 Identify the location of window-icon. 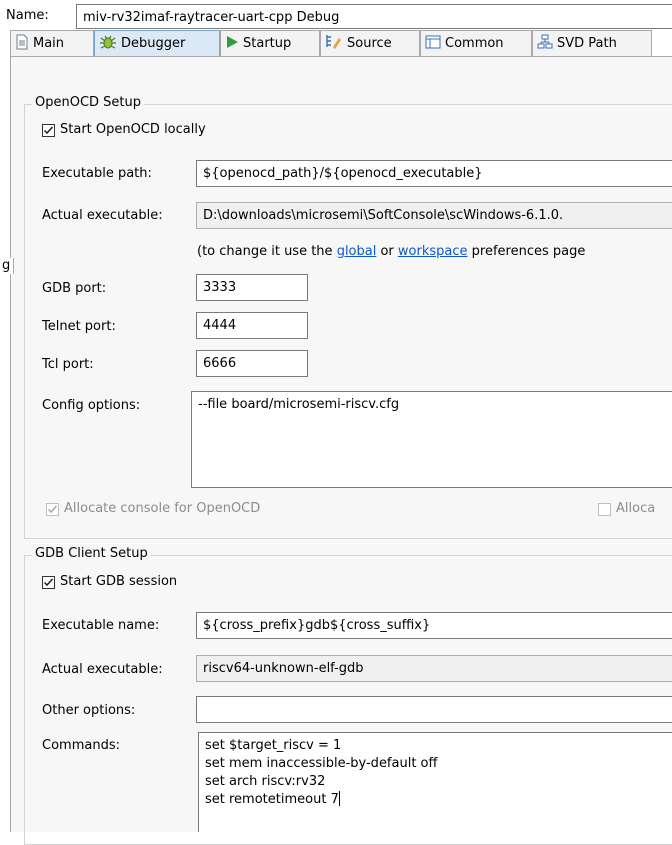
(433, 44).